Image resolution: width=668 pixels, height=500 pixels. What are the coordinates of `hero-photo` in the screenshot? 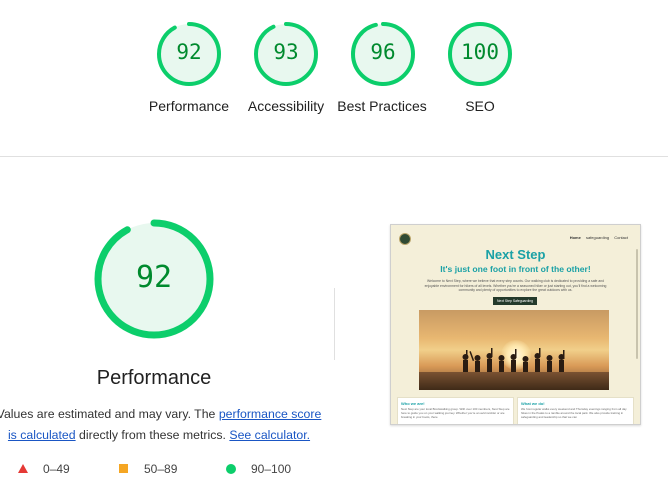 It's located at (514, 350).